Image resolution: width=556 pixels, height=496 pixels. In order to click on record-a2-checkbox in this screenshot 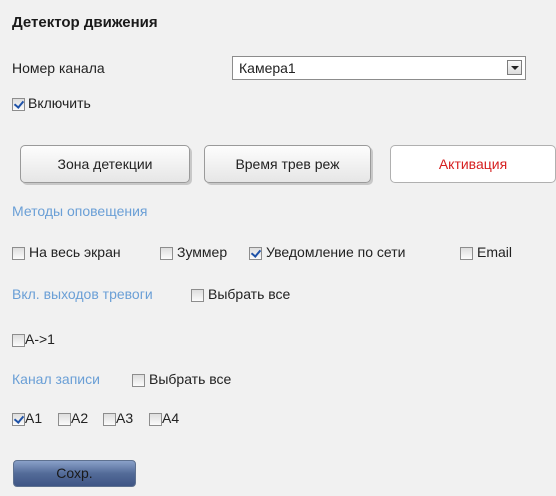, I will do `click(64, 419)`.